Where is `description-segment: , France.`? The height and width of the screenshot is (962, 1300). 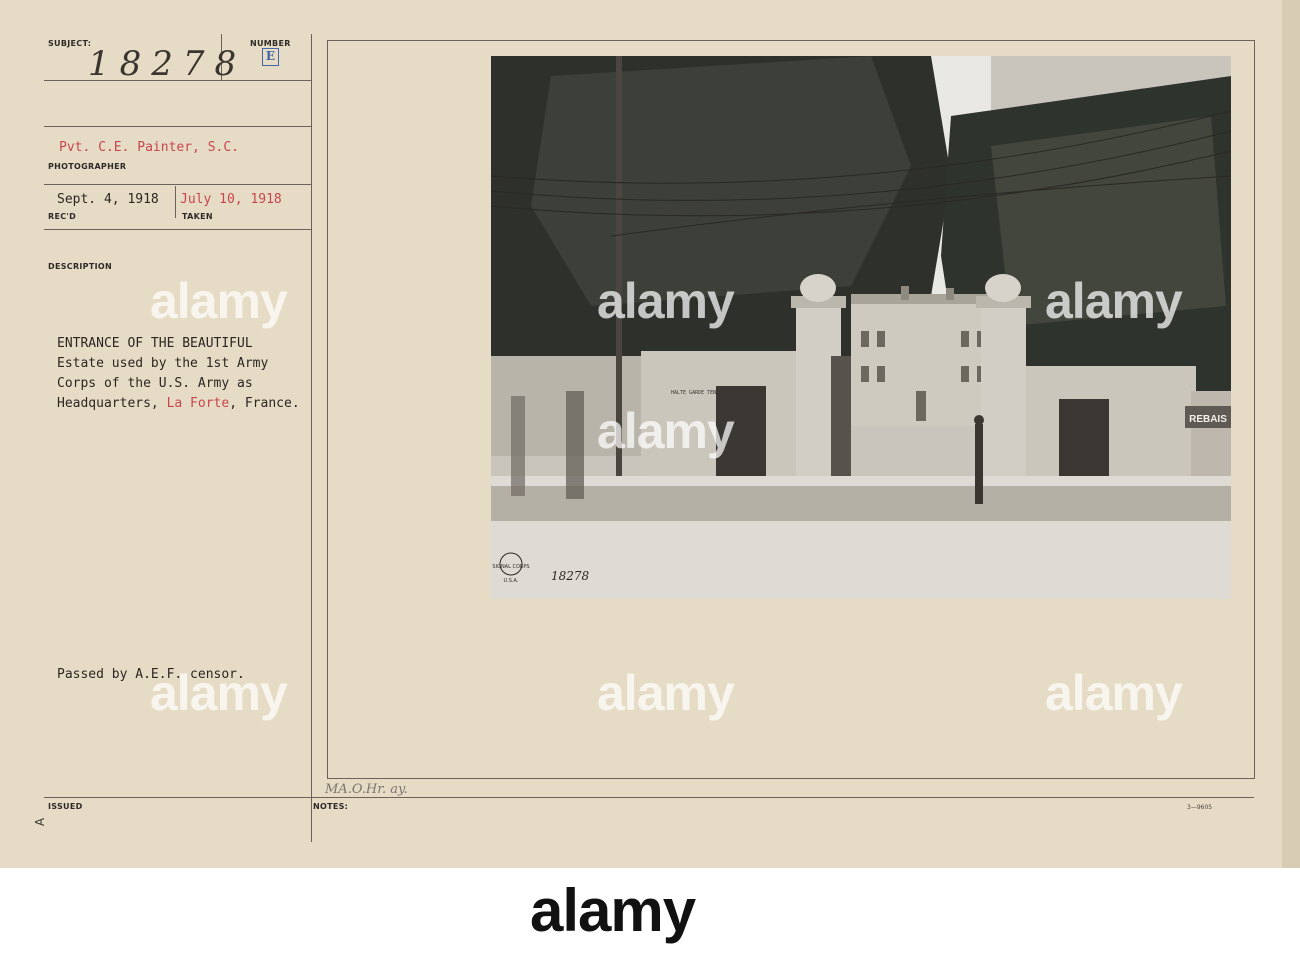
description-segment: , France. is located at coordinates (264, 403).